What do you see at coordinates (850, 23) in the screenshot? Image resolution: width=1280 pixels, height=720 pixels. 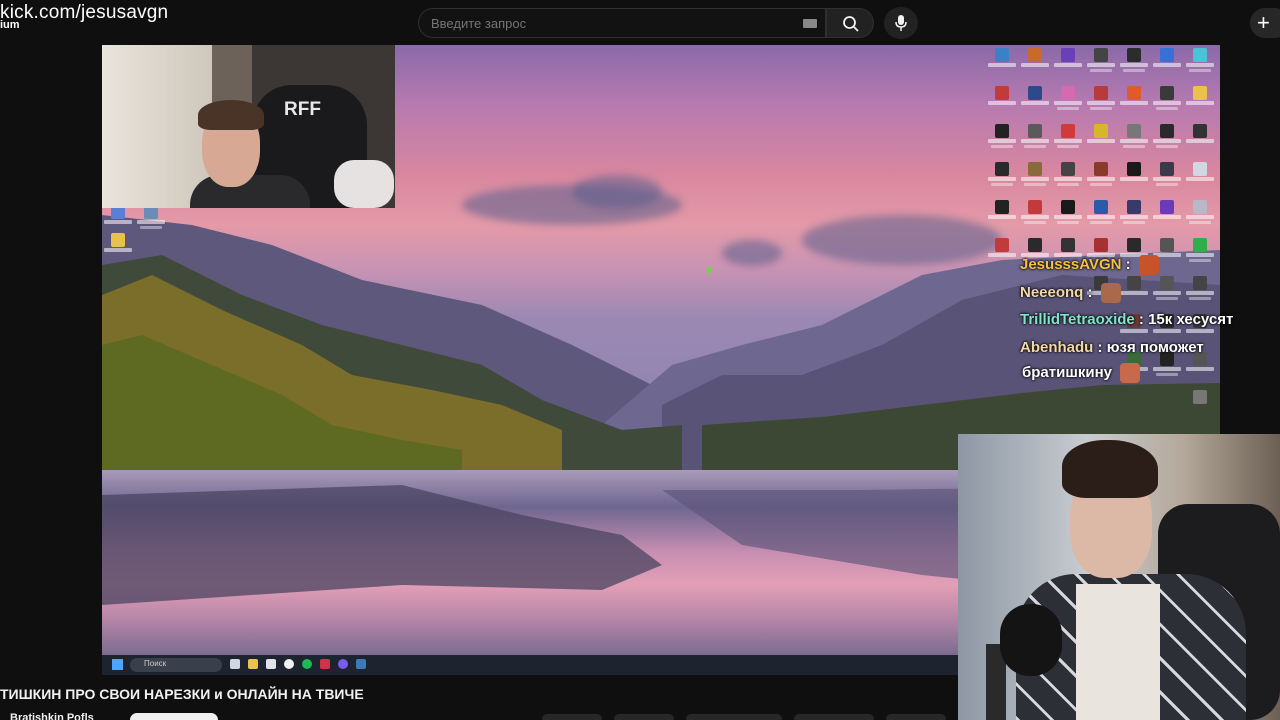 I see `search-button` at bounding box center [850, 23].